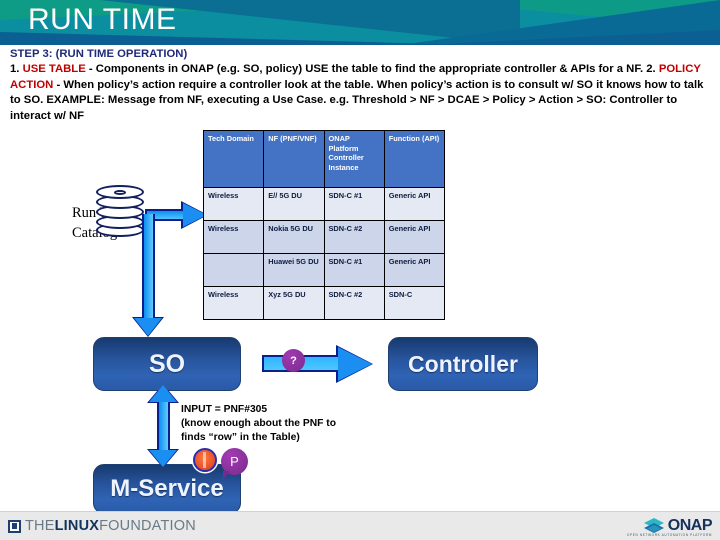 The height and width of the screenshot is (540, 720). I want to click on linux-foundation-logo: THELINUXFOUNDATION, so click(102, 526).